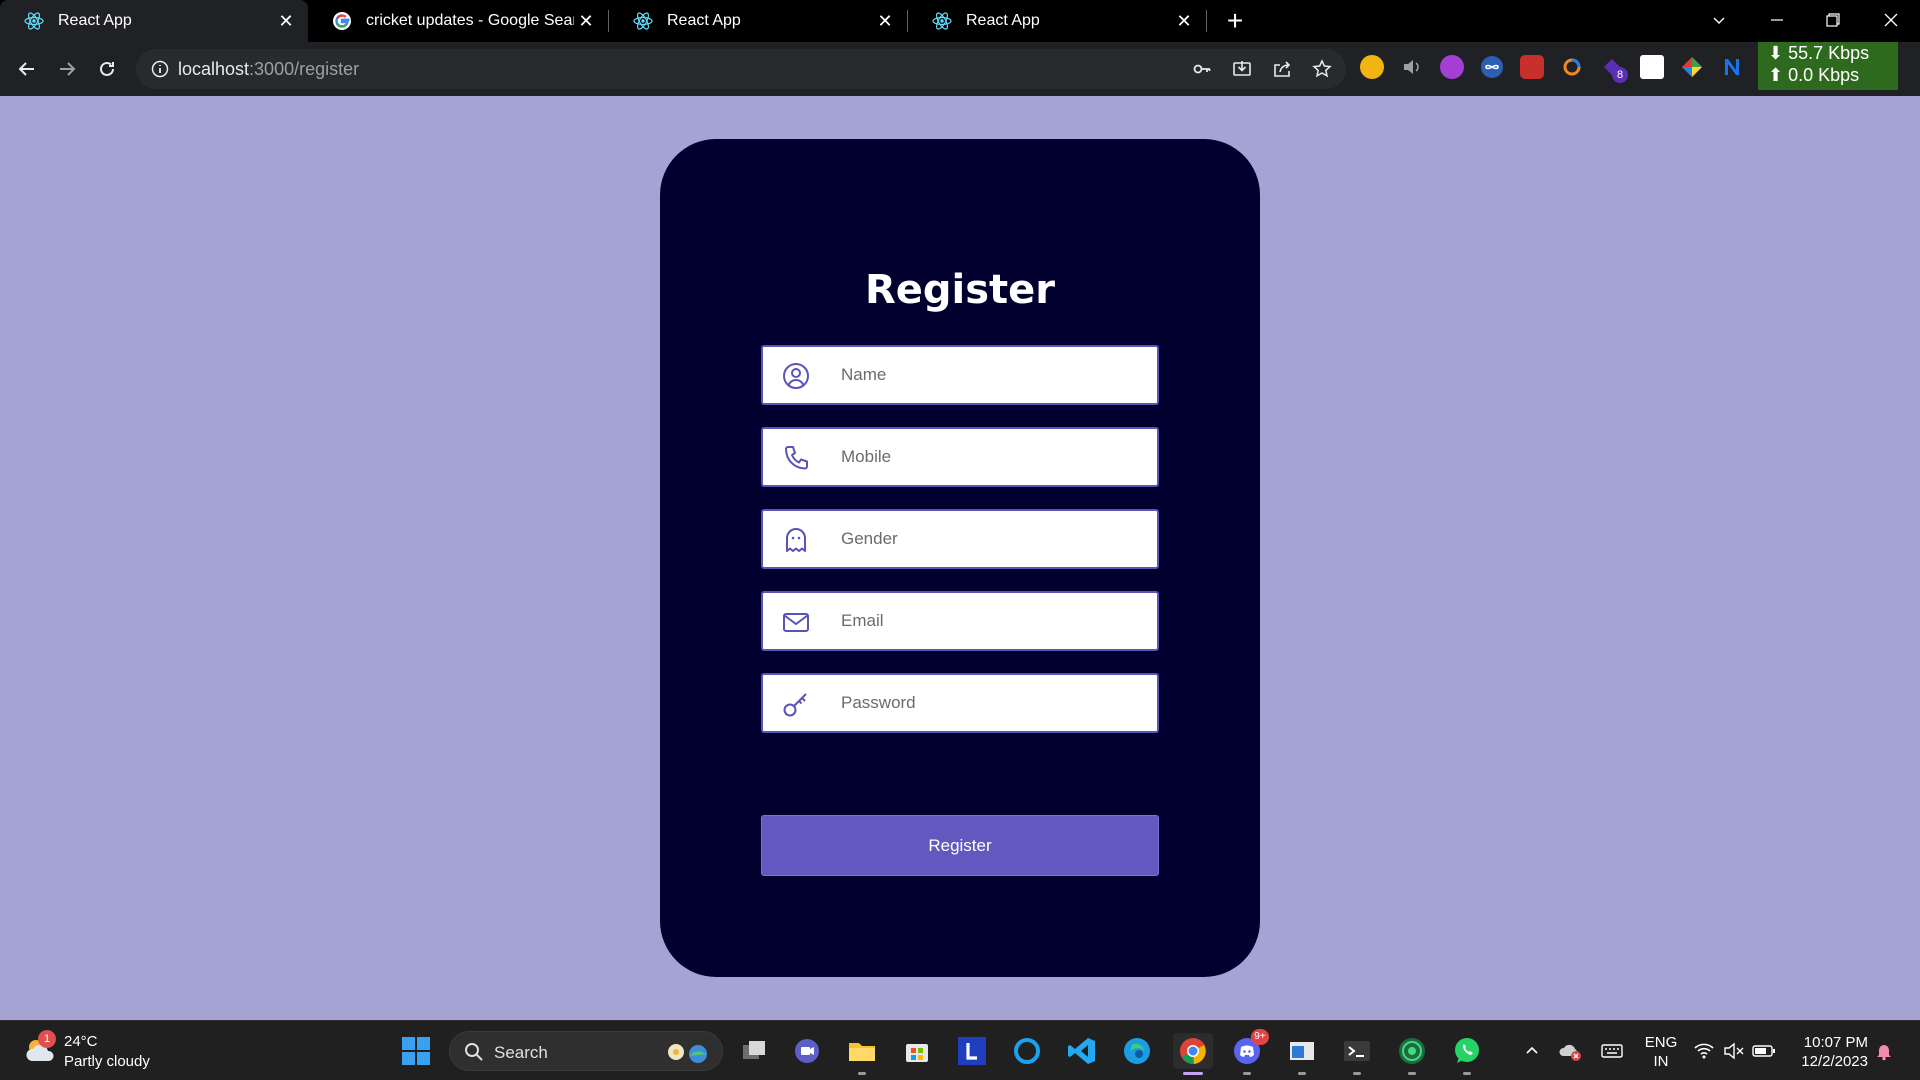 This screenshot has height=1080, width=1920. Describe the element at coordinates (1833, 20) in the screenshot. I see `restore-button` at that location.